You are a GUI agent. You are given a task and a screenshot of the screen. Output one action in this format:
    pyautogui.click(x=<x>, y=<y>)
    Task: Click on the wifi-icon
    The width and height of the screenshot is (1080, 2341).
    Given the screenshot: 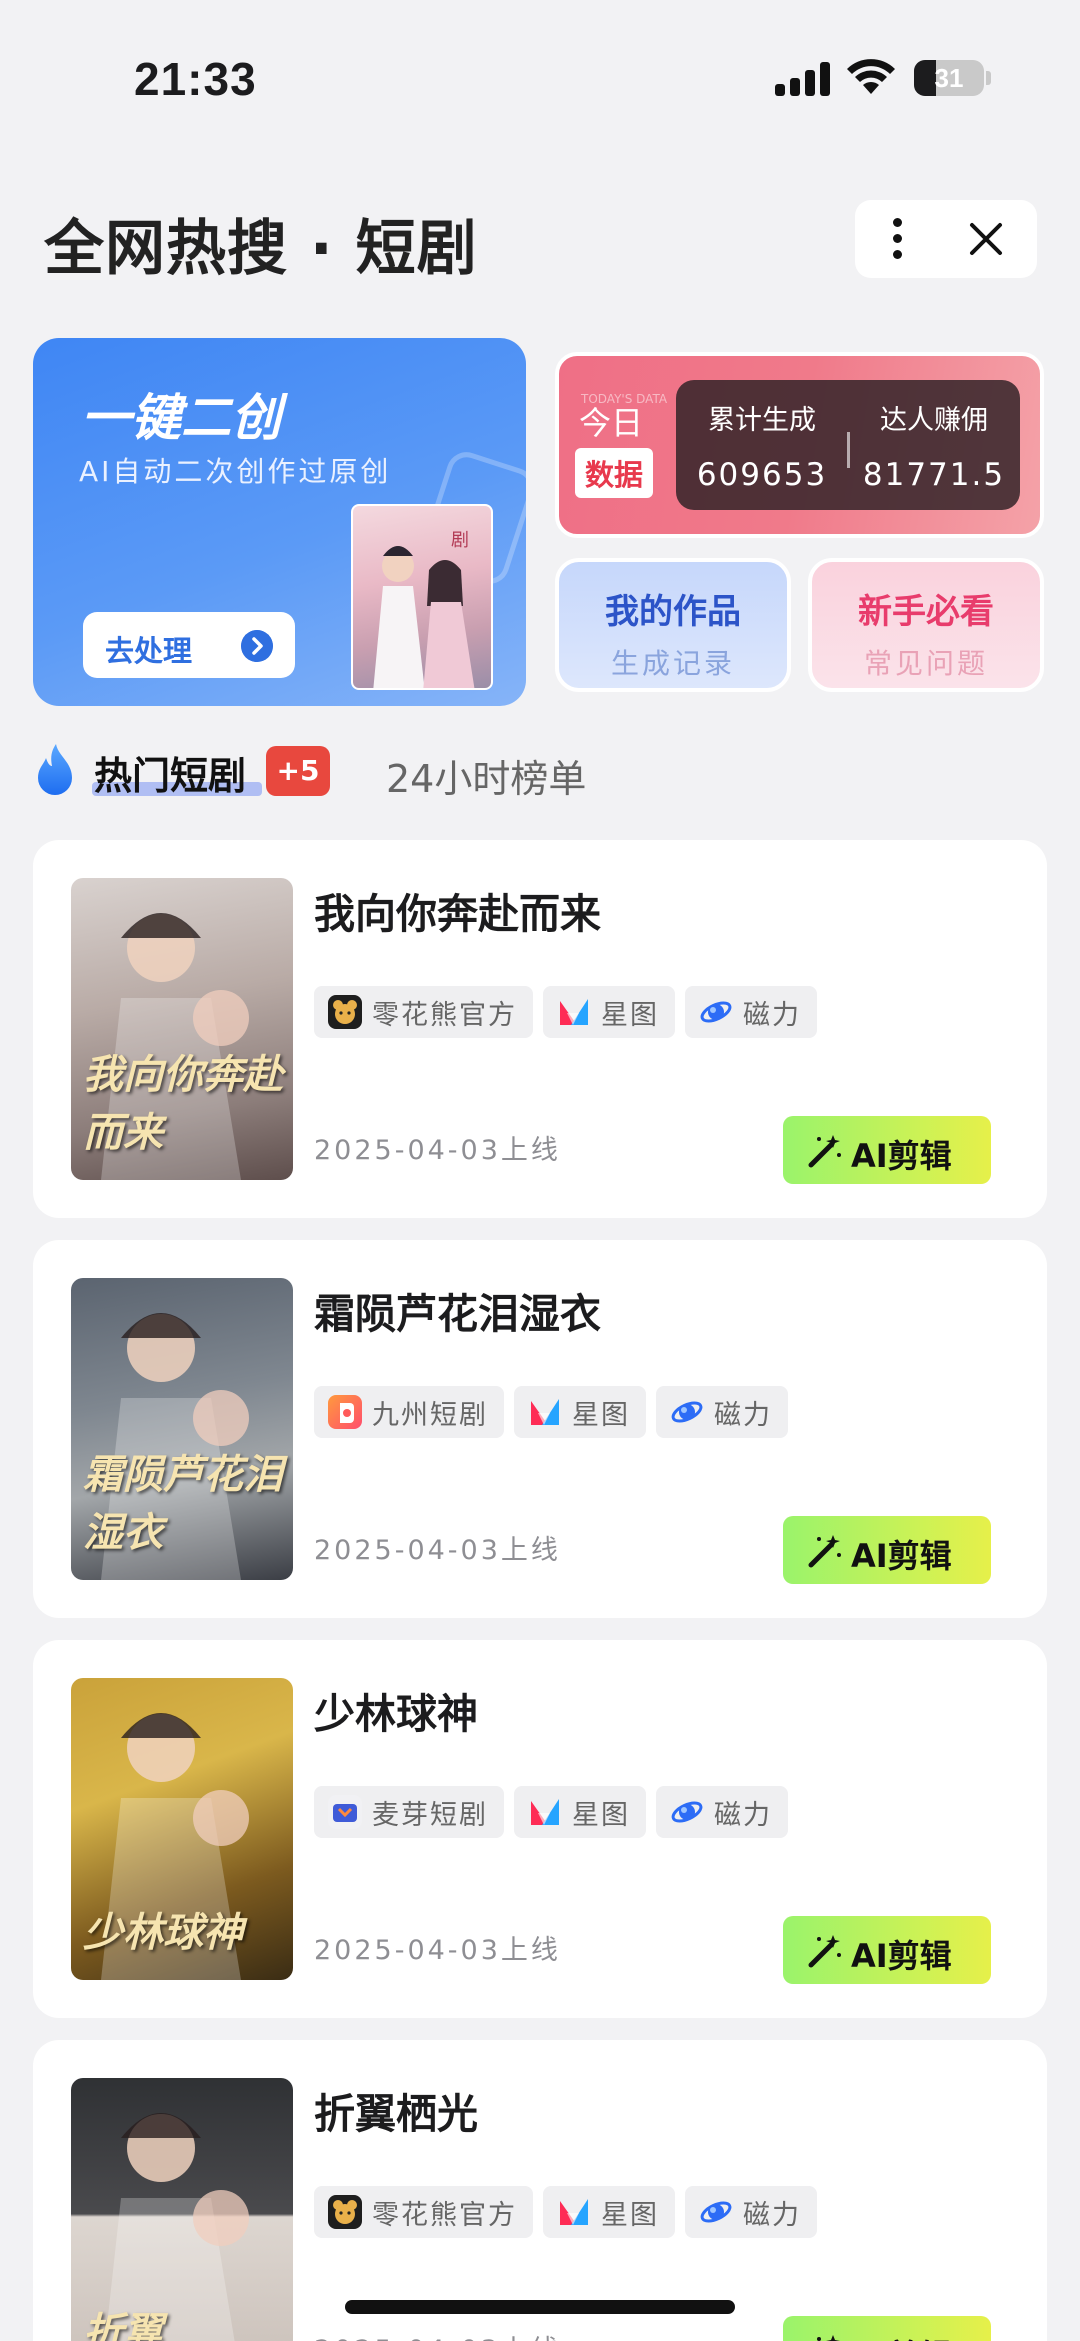 What is the action you would take?
    pyautogui.click(x=871, y=76)
    